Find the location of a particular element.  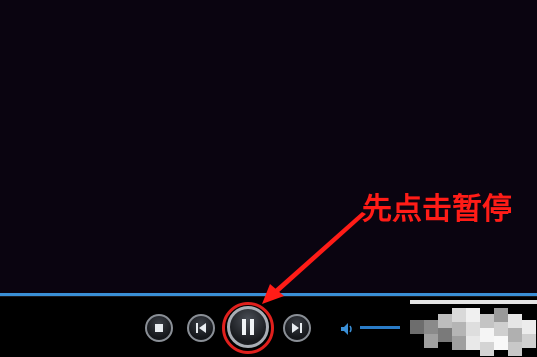

annotation-label: 先点击暂停 is located at coordinates (437, 209).